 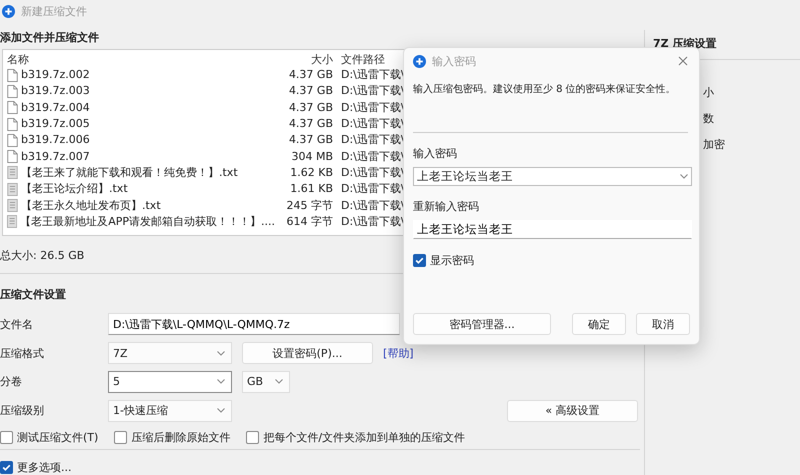 I want to click on filename-field: D:\迅雷下载\L-QMMQ\L-QMMQ.7z, so click(x=254, y=324).